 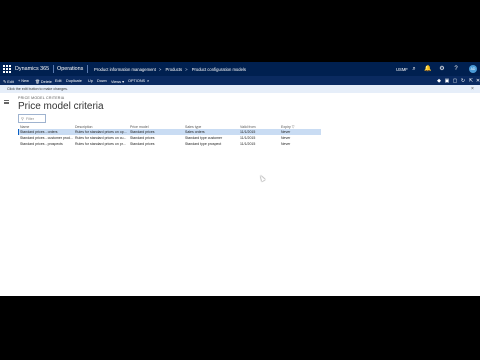 What do you see at coordinates (212, 144) in the screenshot?
I see `cell-sales-type: Standard type prospect` at bounding box center [212, 144].